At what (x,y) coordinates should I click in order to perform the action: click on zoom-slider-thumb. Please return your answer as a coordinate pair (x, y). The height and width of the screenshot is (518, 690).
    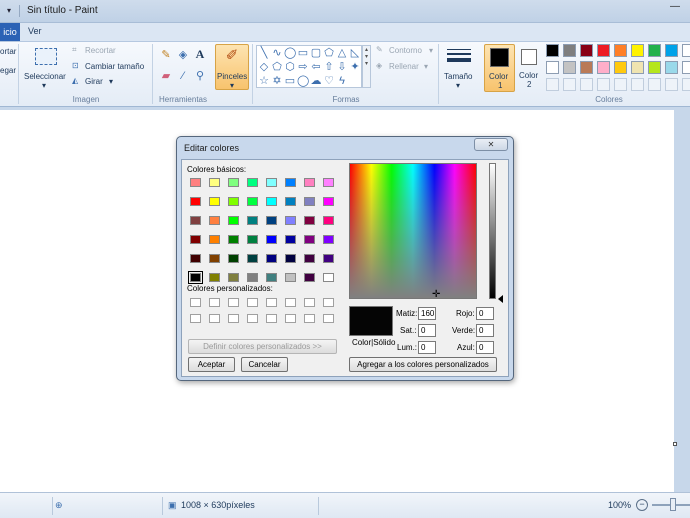
    Looking at the image, I should click on (673, 504).